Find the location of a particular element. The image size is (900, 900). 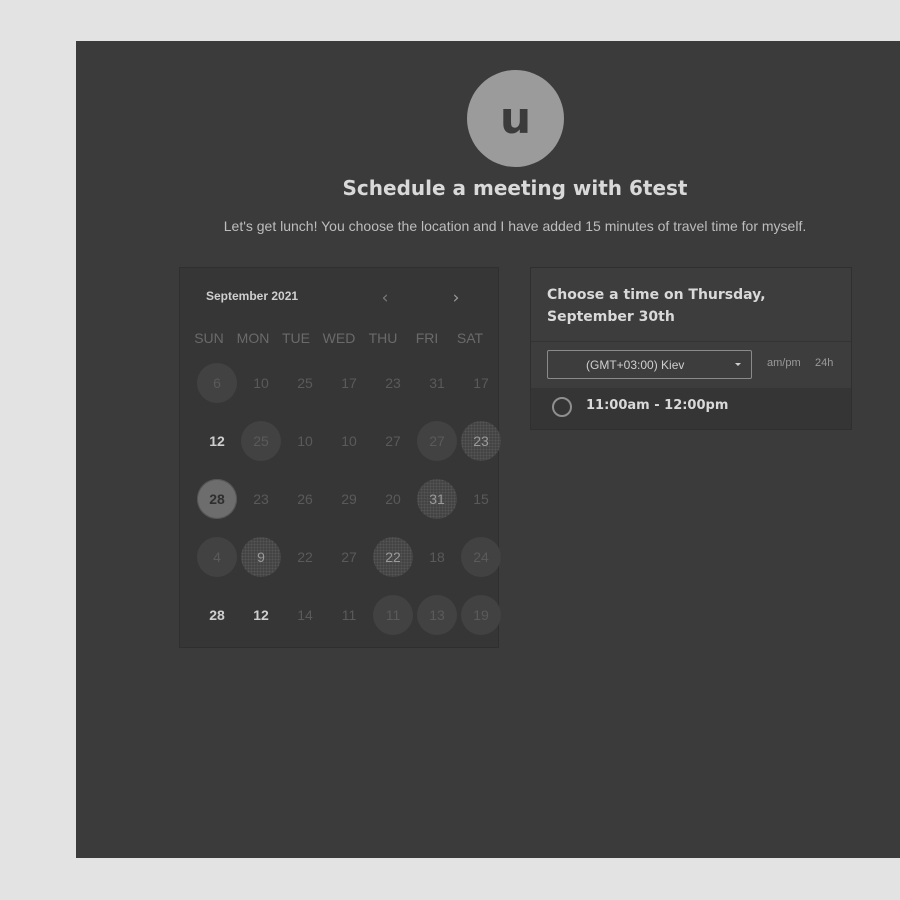

time-slot-label: 11:00am - 12:00pm is located at coordinates (657, 405).